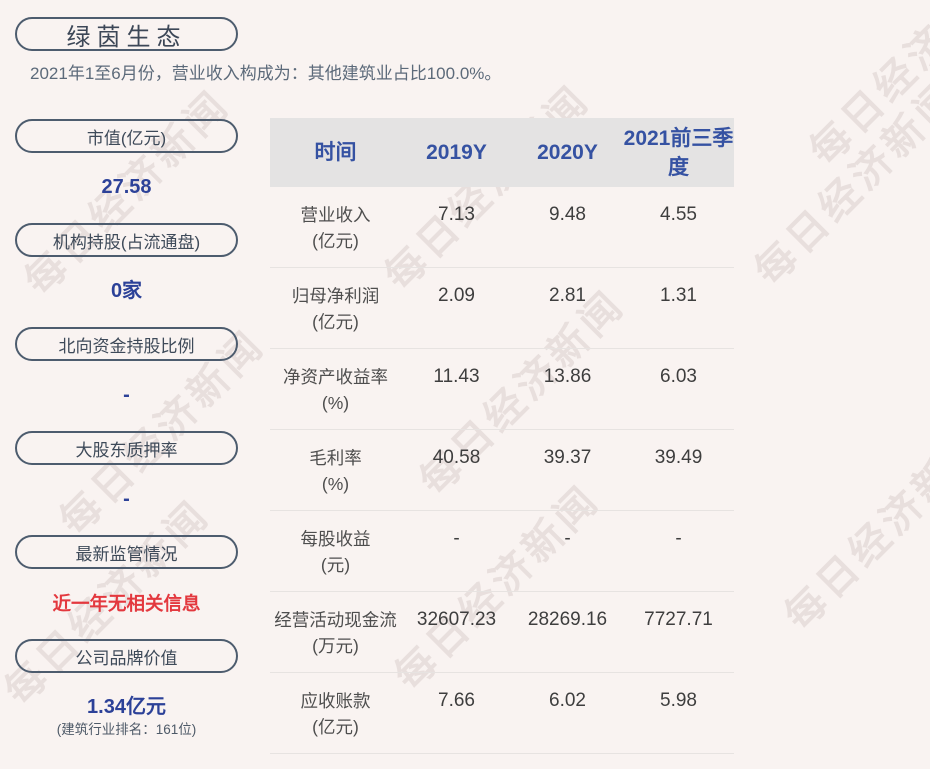  I want to click on stat-pill-market-cap: 市值(亿元), so click(126, 136).